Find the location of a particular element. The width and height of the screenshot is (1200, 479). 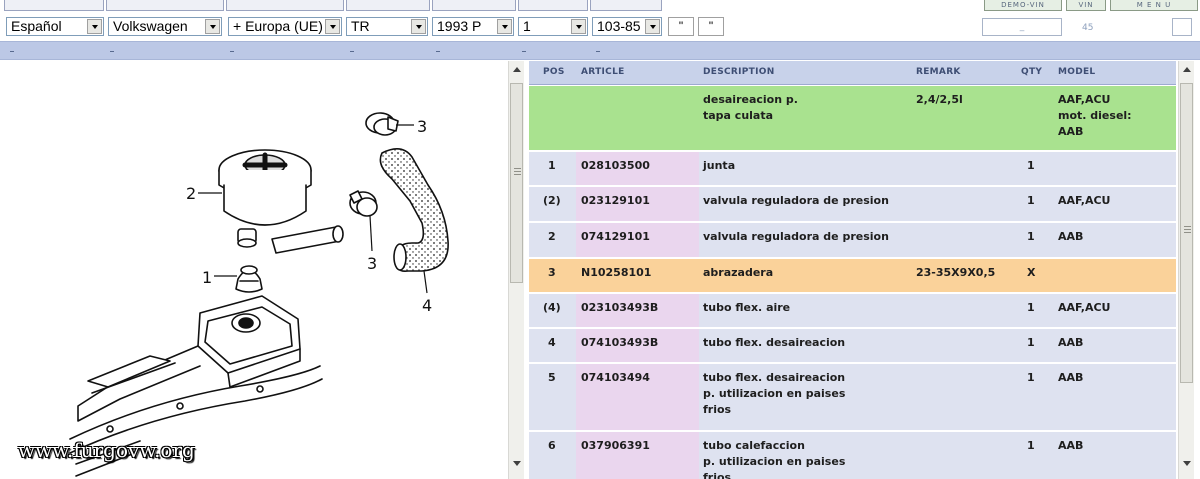

header-remark: REMARK is located at coordinates (938, 72).